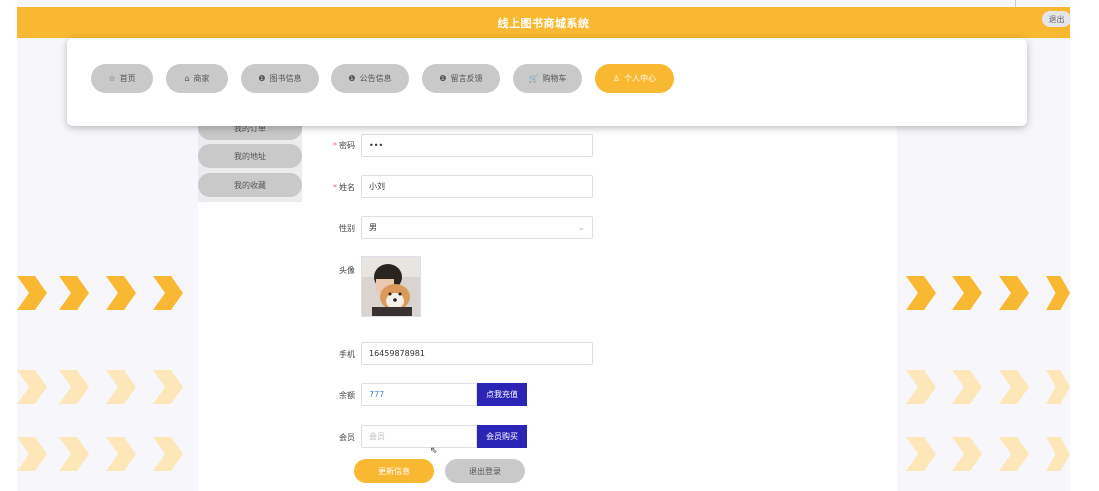  Describe the element at coordinates (373, 227) in the screenshot. I see `gender-value: 男` at that location.